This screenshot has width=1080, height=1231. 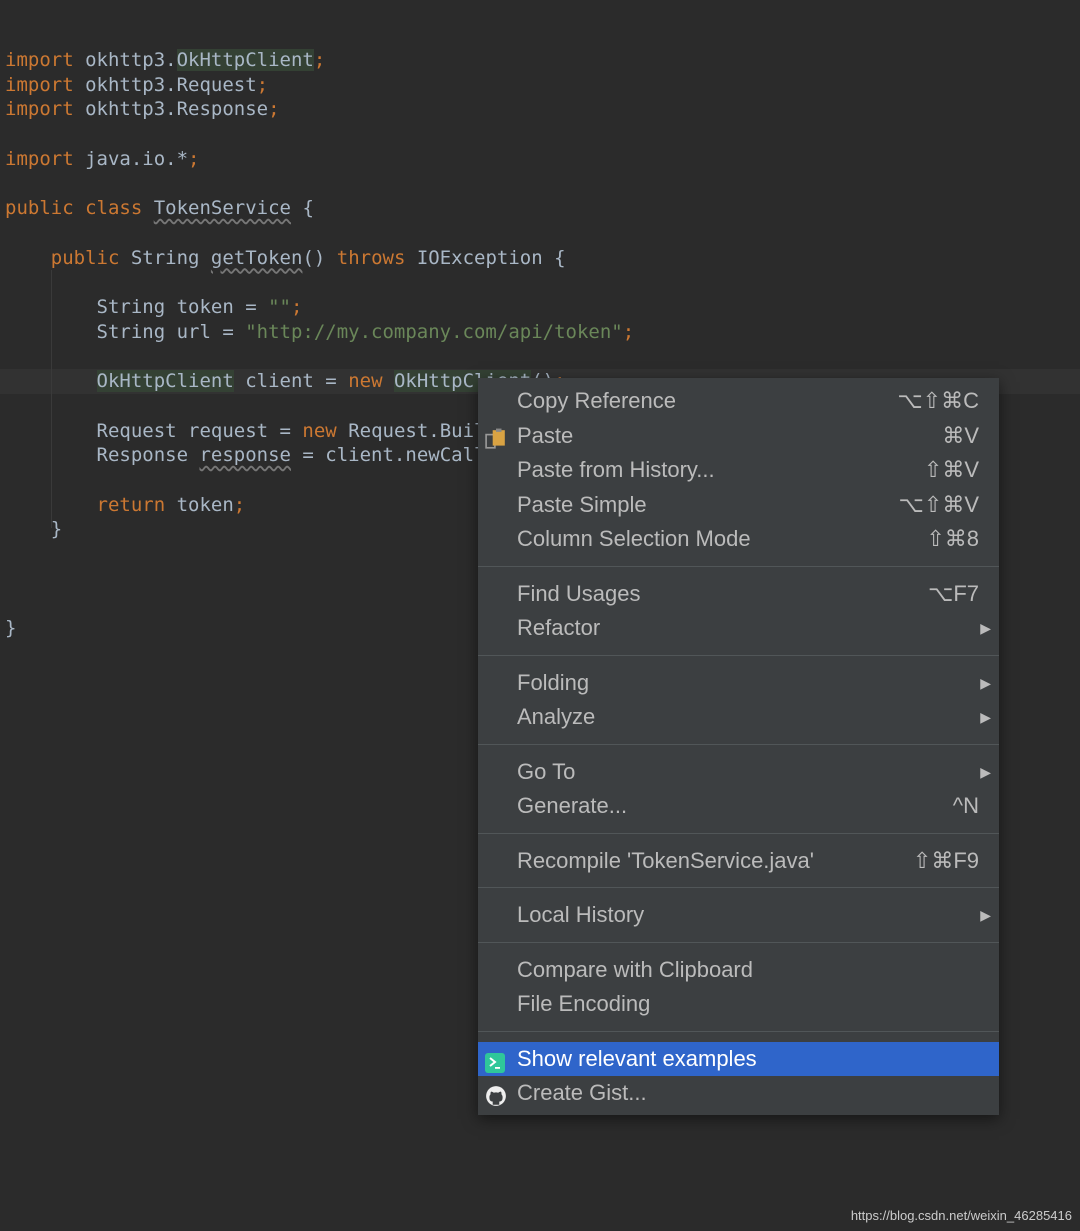 I want to click on menu-item-label: Show relevant examples, so click(x=637, y=1058).